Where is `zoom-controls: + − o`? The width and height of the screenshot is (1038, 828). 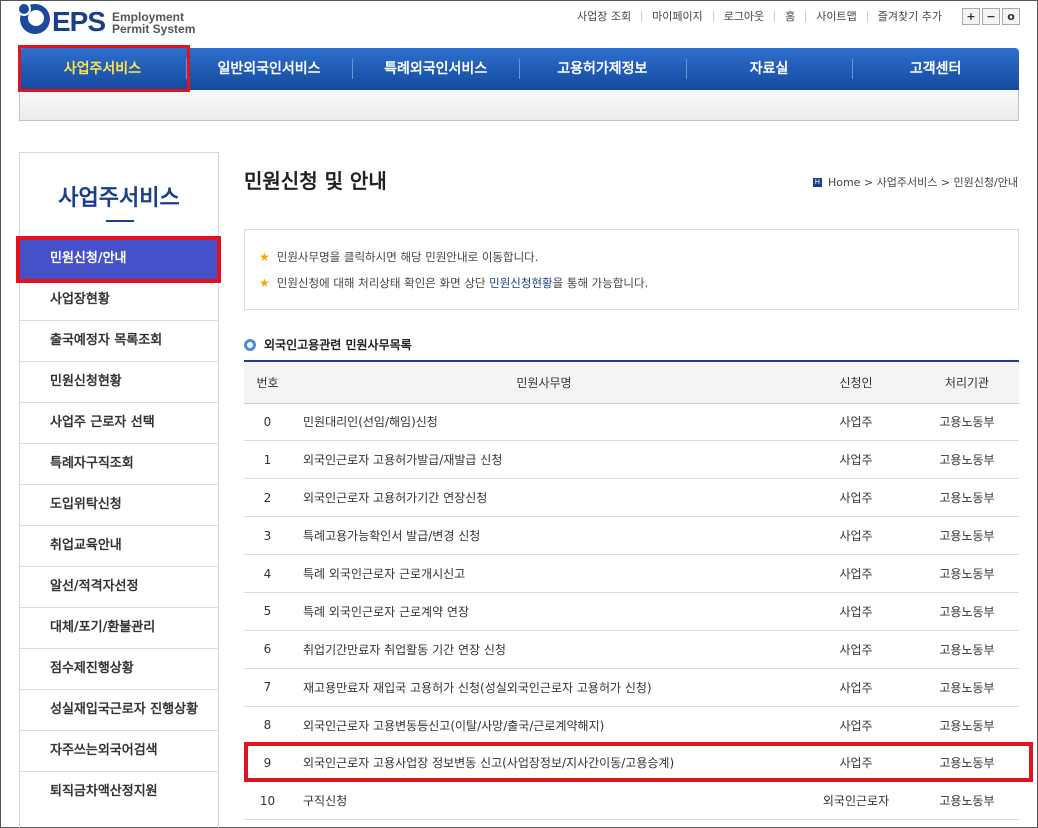
zoom-controls: + − o is located at coordinates (991, 16).